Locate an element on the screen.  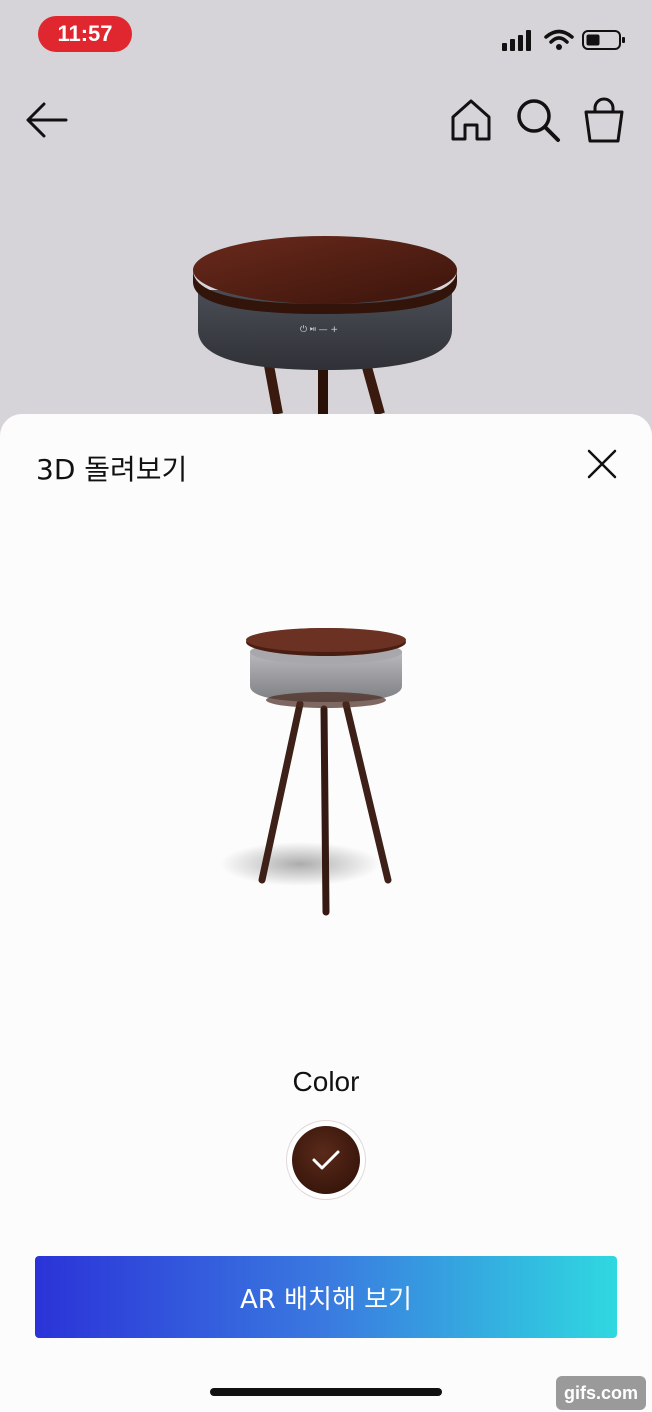
checkmark-icon is located at coordinates (326, 1160).